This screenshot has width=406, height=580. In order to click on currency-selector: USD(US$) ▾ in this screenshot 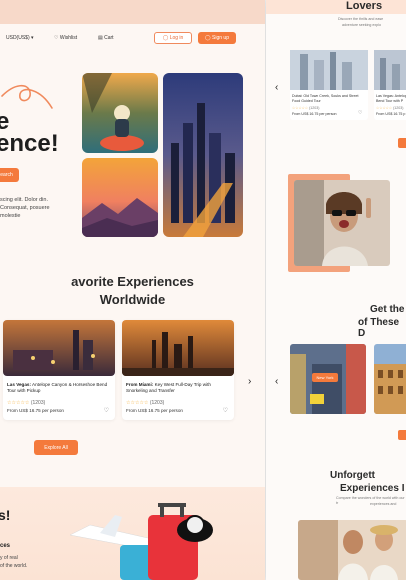, I will do `click(20, 38)`.